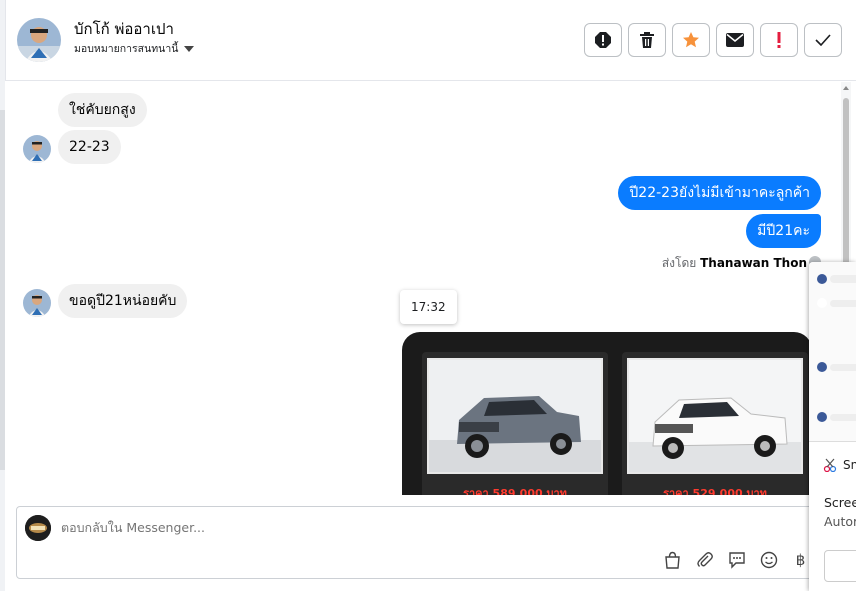 The height and width of the screenshot is (591, 856). I want to click on timestamp-tooltip: 17:32, so click(428, 307).